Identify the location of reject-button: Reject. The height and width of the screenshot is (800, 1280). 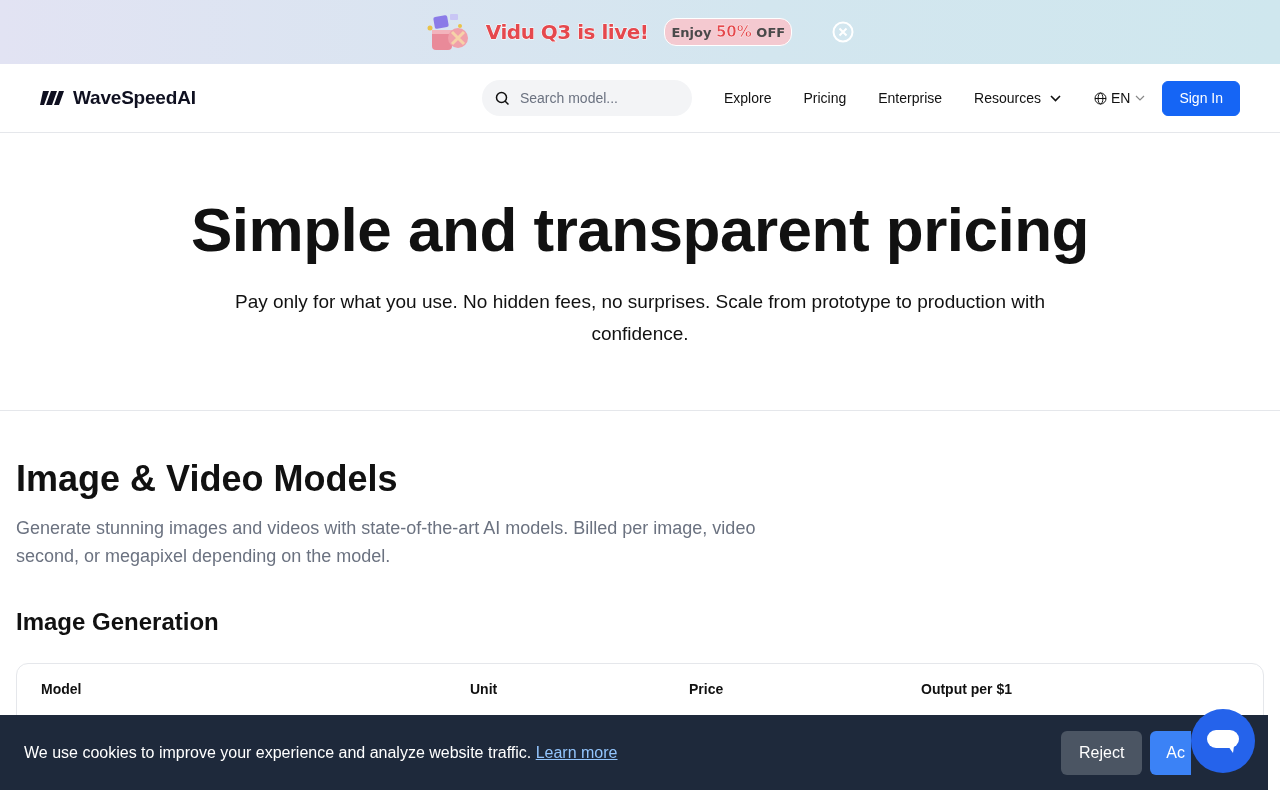
(1101, 752).